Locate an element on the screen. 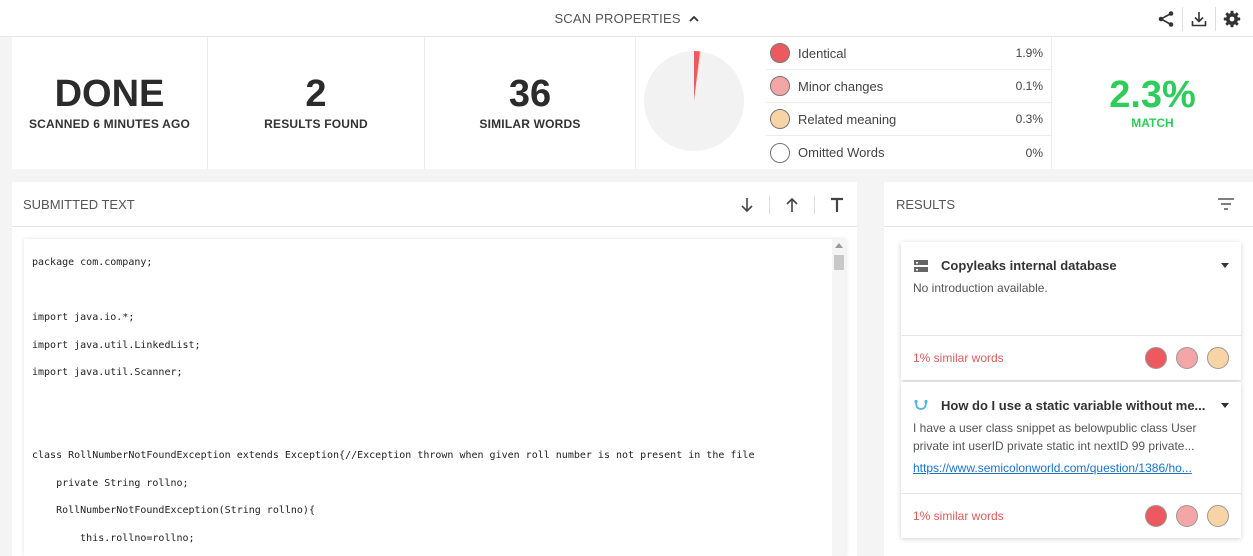  code-line: } is located at coordinates (393, 554).